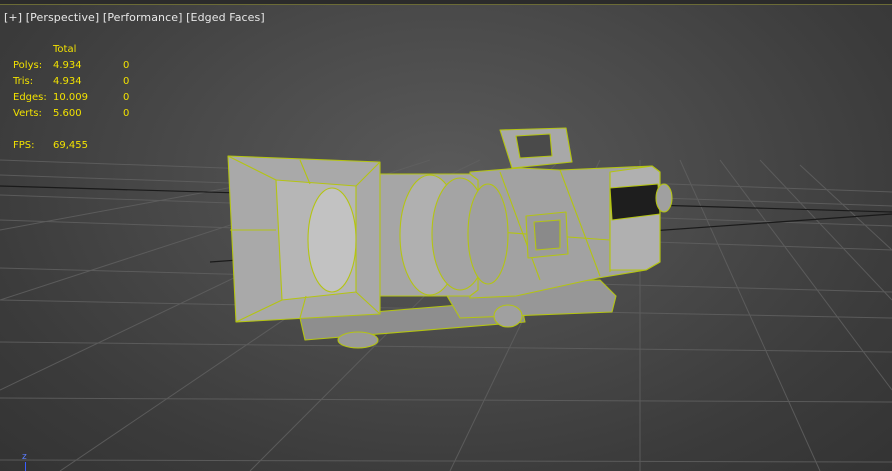  Describe the element at coordinates (28, 65) in the screenshot. I see `stats-label: Polys:` at that location.